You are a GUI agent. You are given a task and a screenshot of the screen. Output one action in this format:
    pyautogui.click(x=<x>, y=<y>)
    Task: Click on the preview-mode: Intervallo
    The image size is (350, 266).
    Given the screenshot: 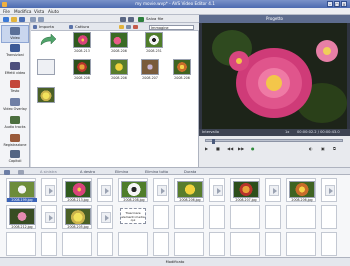 What is the action you would take?
    pyautogui.click(x=210, y=132)
    